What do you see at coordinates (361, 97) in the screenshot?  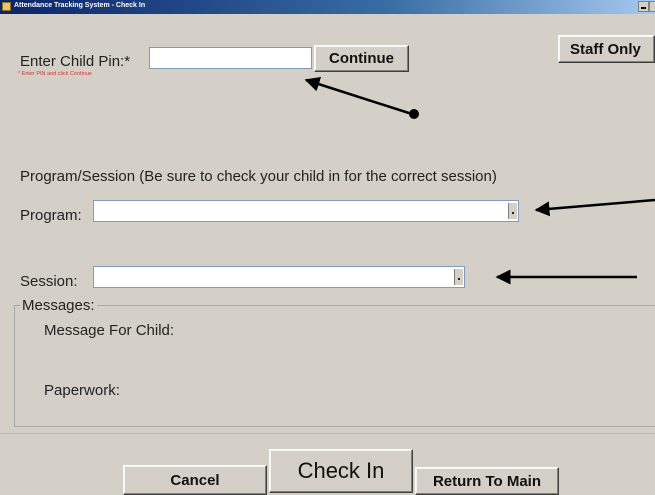 I see `arrow-to-pin-input` at bounding box center [361, 97].